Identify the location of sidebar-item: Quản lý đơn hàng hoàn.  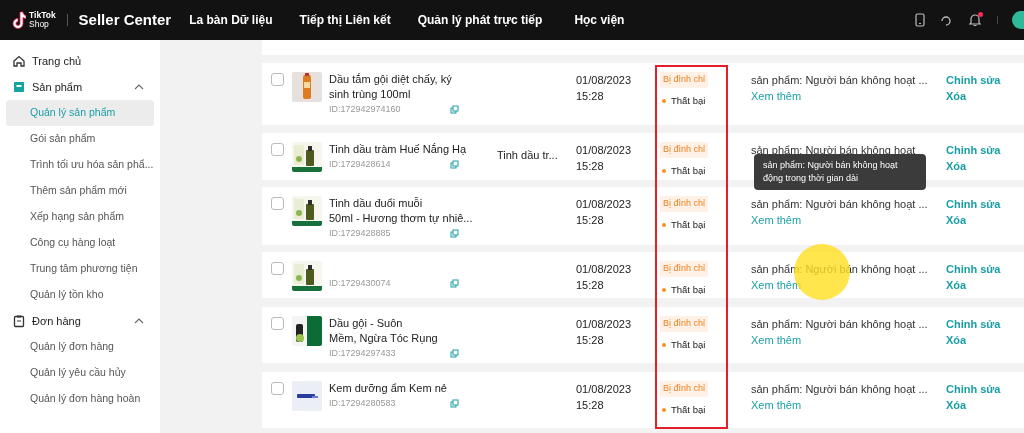
(80, 399).